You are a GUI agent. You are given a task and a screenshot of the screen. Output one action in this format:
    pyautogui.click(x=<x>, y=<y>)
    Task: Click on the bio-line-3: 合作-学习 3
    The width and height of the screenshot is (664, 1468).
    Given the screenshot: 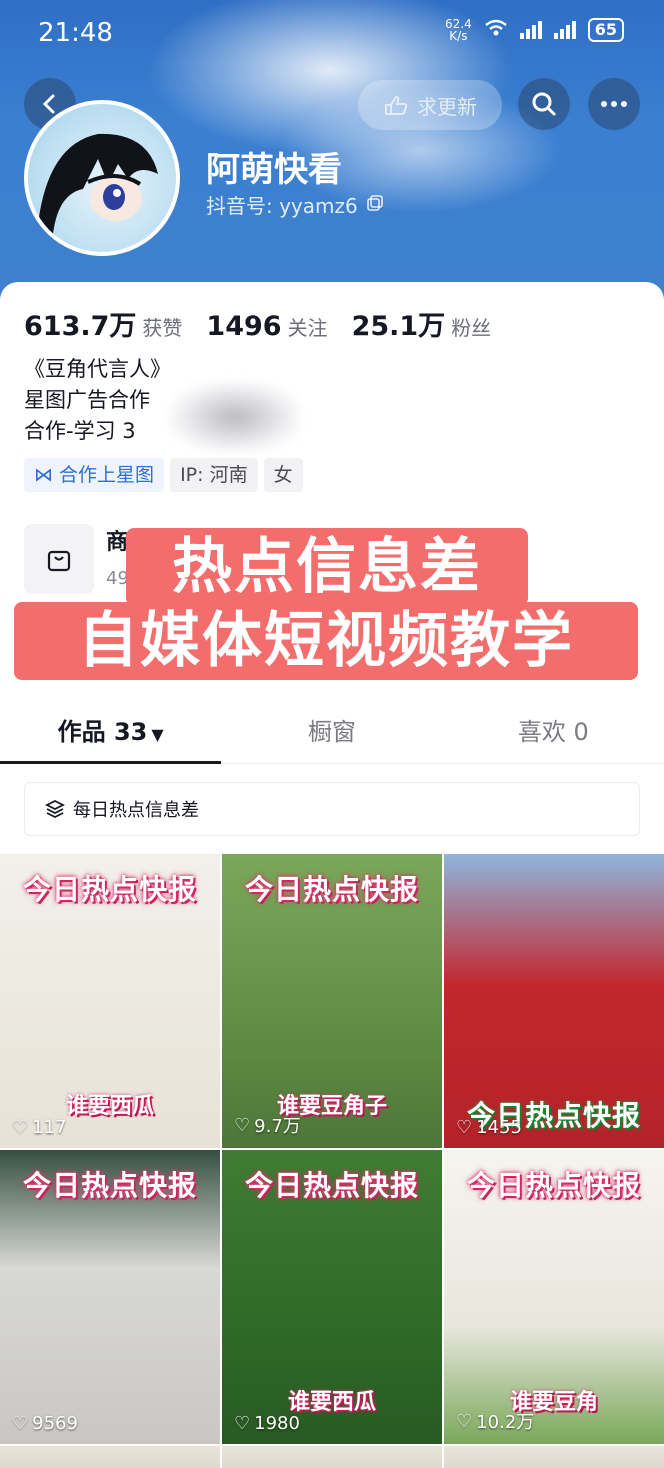 What is the action you would take?
    pyautogui.click(x=80, y=431)
    